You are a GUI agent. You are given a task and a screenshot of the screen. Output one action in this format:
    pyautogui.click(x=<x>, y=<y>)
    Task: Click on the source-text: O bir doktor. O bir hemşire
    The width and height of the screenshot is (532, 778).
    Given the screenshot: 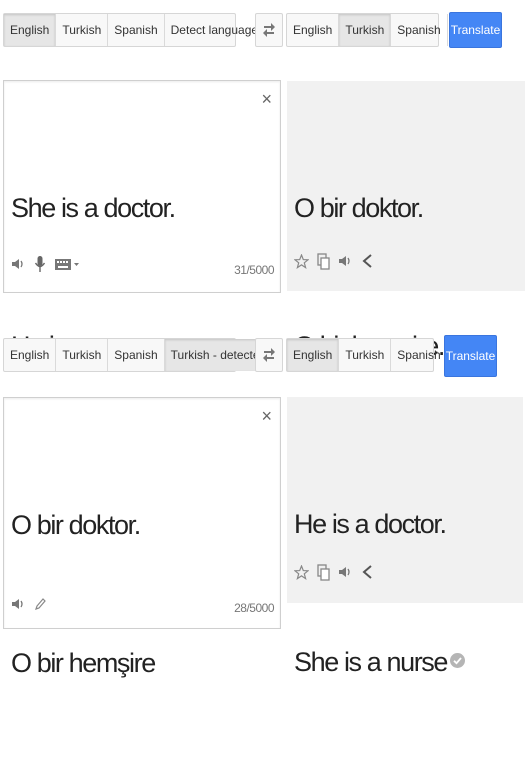 What is the action you would take?
    pyautogui.click(x=83, y=594)
    